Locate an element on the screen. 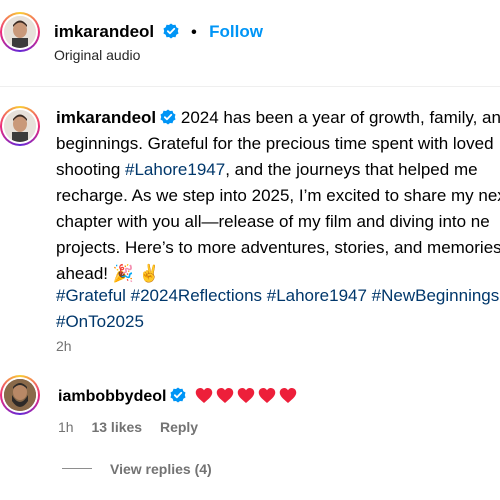 The height and width of the screenshot is (500, 500). header-divider is located at coordinates (250, 86).